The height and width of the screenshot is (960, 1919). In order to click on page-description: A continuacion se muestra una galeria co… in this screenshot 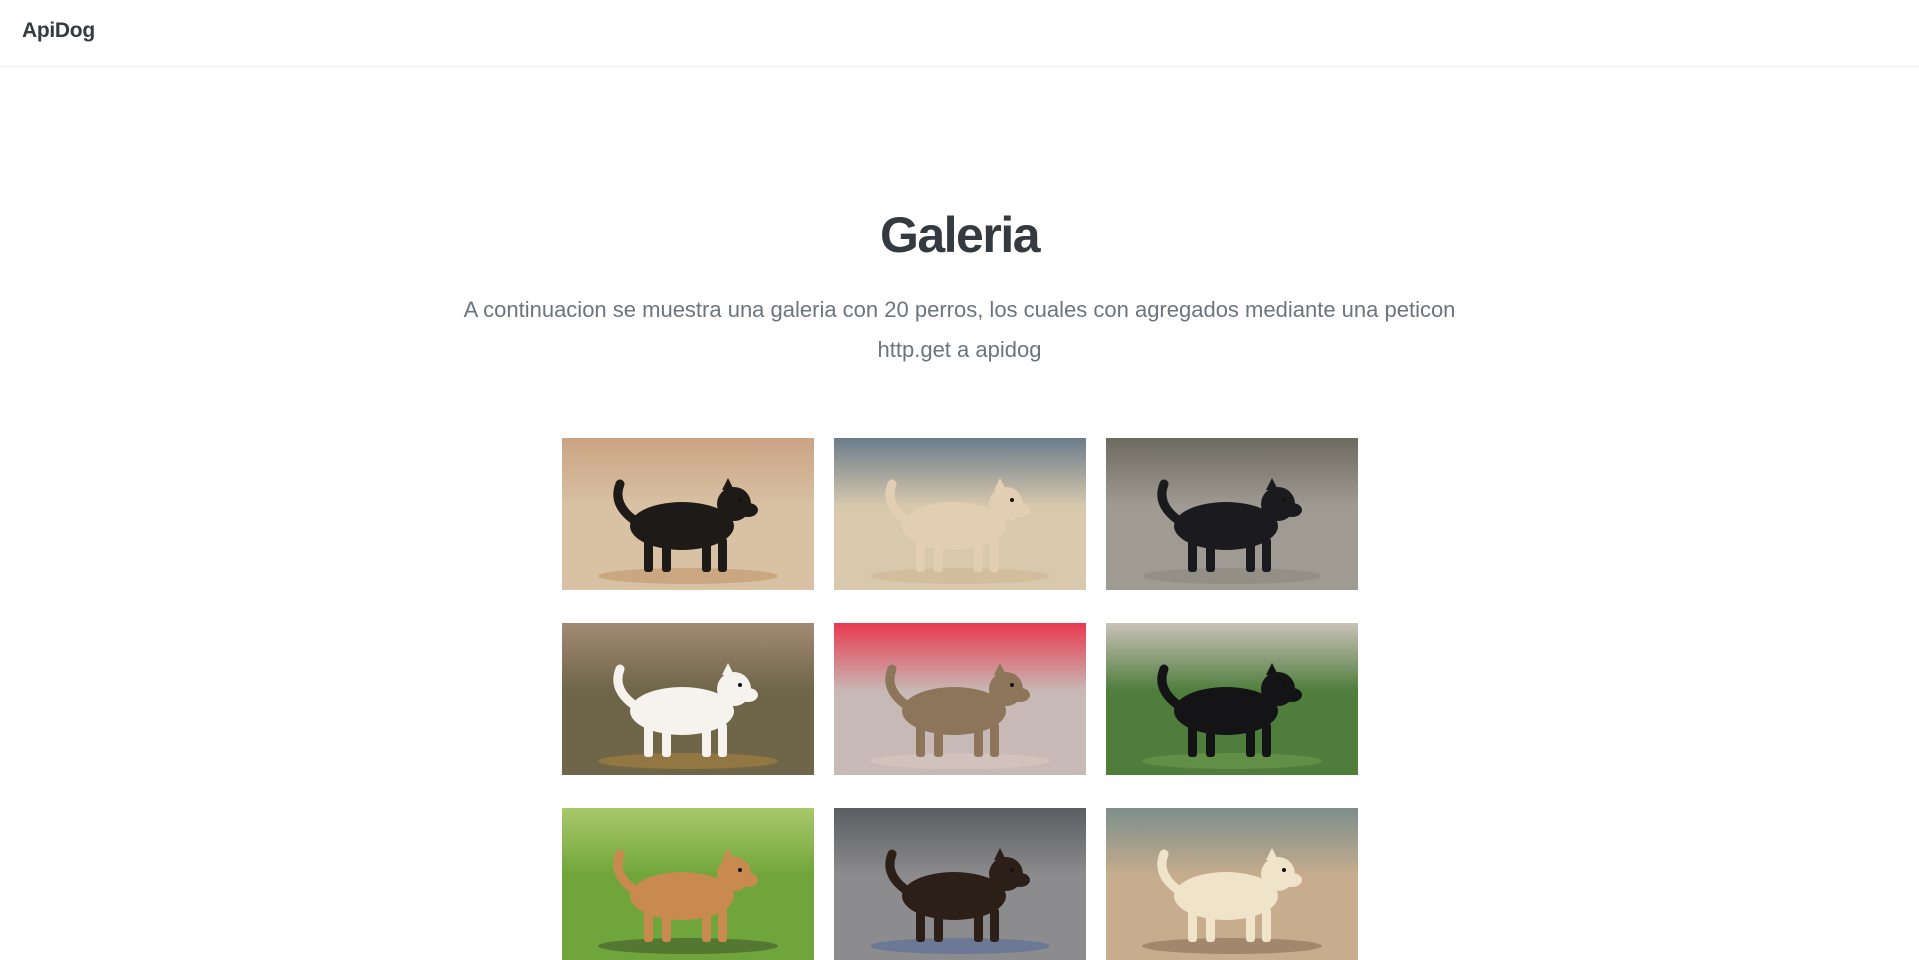, I will do `click(959, 329)`.